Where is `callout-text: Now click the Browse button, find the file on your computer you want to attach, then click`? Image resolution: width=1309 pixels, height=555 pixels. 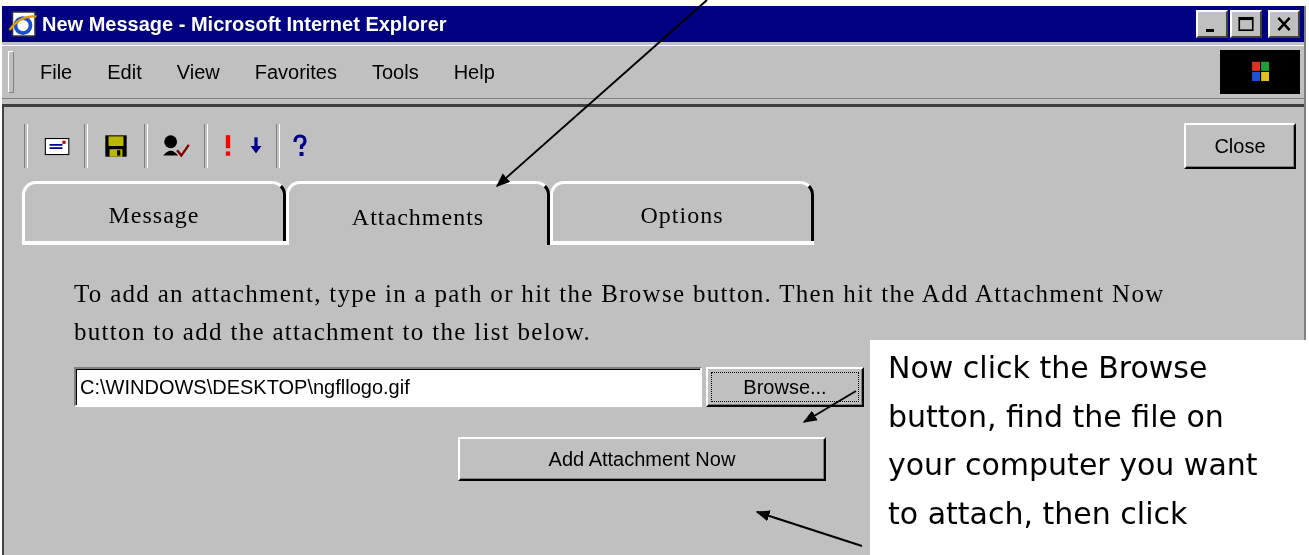
callout-text: Now click the Browse button, find the file on your computer you want to attach, then click is located at coordinates (1073, 441).